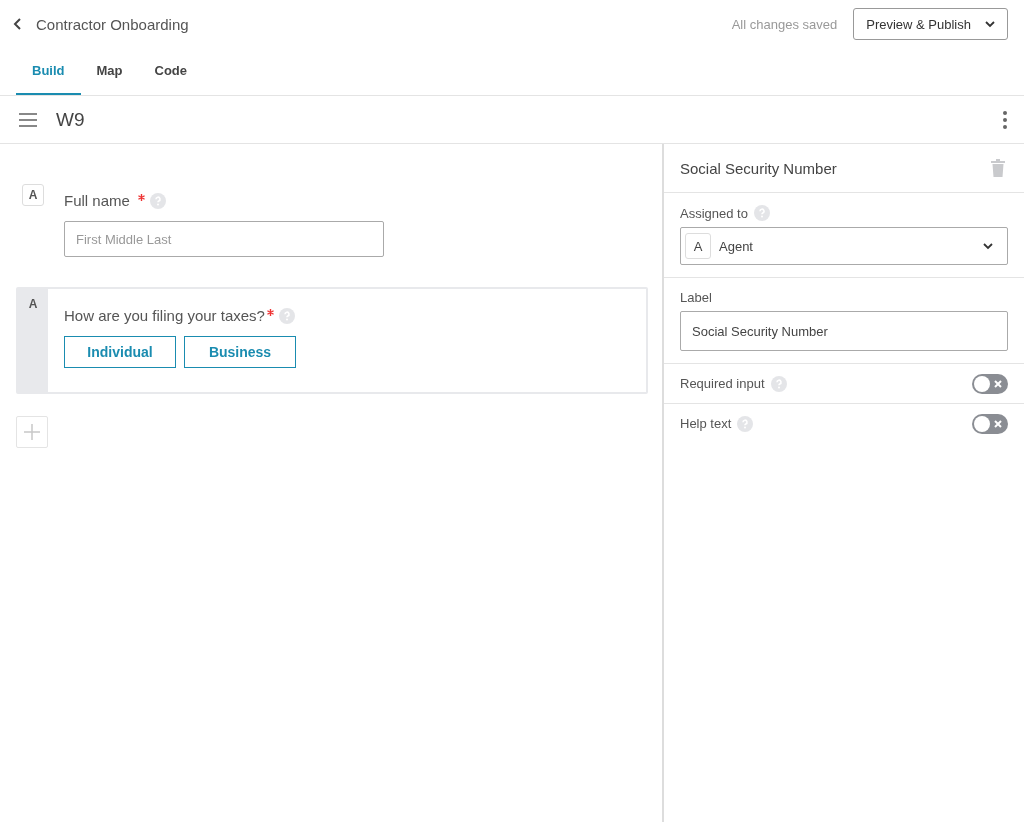  I want to click on assigned-to-label: Assigned to, so click(714, 213).